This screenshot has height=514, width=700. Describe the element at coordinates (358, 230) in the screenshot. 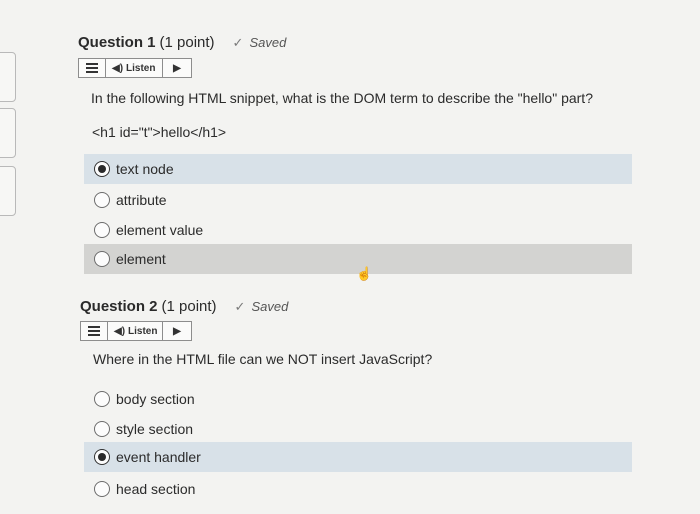

I see `q1-option-element-value: element value` at that location.